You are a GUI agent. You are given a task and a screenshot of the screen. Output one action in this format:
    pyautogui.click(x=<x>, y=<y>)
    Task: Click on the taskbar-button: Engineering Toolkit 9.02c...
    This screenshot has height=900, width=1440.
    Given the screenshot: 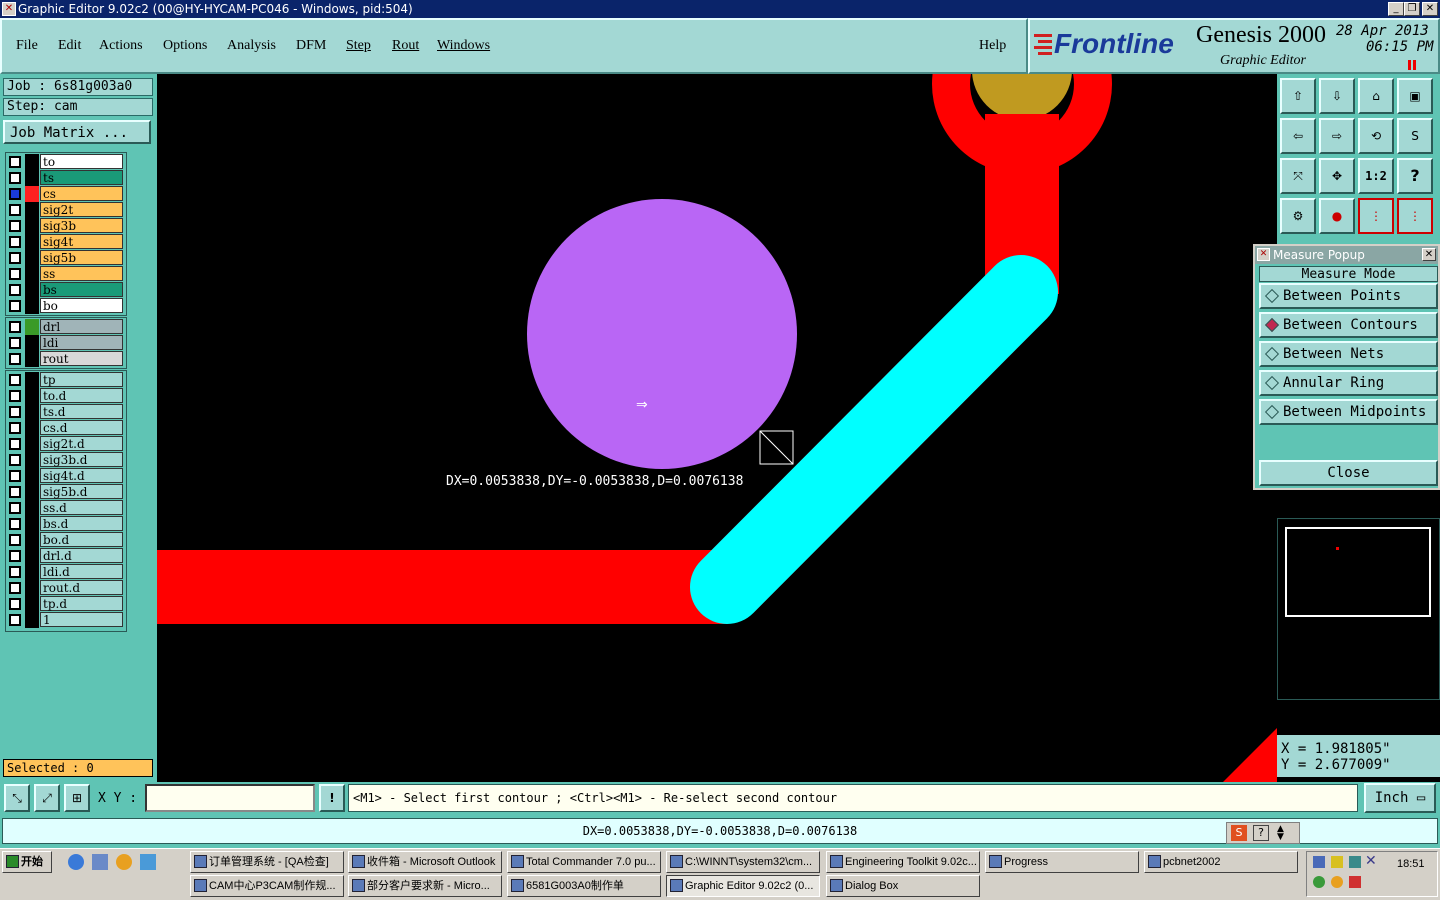 What is the action you would take?
    pyautogui.click(x=903, y=862)
    